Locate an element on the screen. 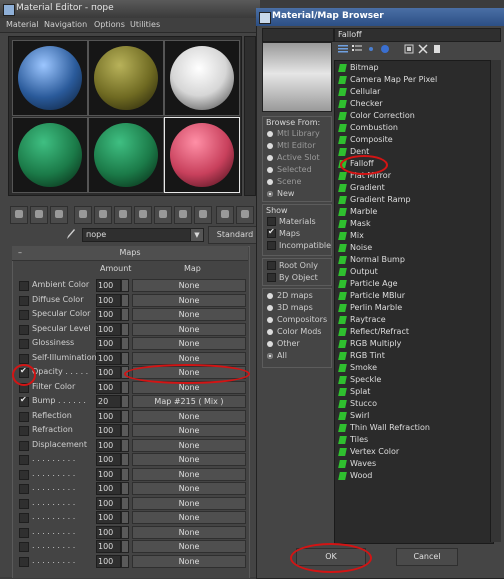 This screenshot has width=504, height=579. map-list-item: Checker is located at coordinates (360, 105).